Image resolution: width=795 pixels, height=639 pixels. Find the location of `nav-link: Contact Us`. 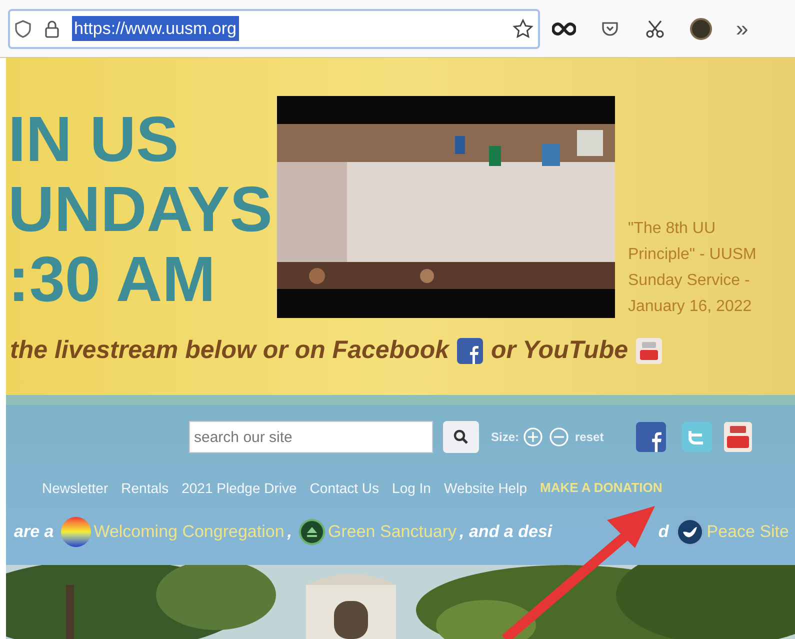

nav-link: Contact Us is located at coordinates (345, 488).